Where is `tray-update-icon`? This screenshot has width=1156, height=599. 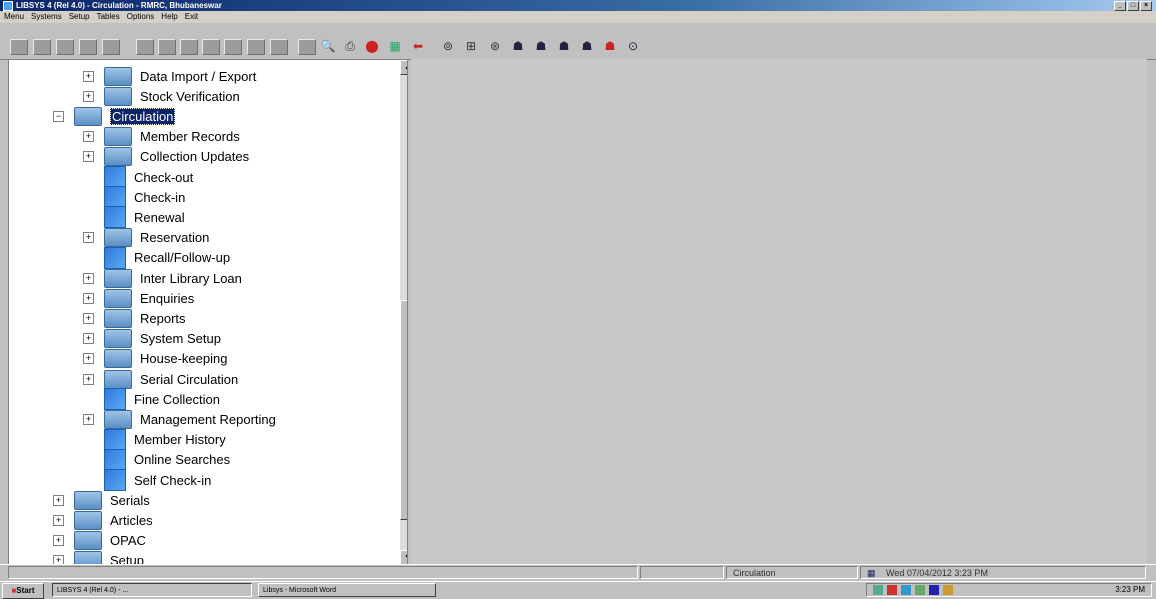 tray-update-icon is located at coordinates (948, 590).